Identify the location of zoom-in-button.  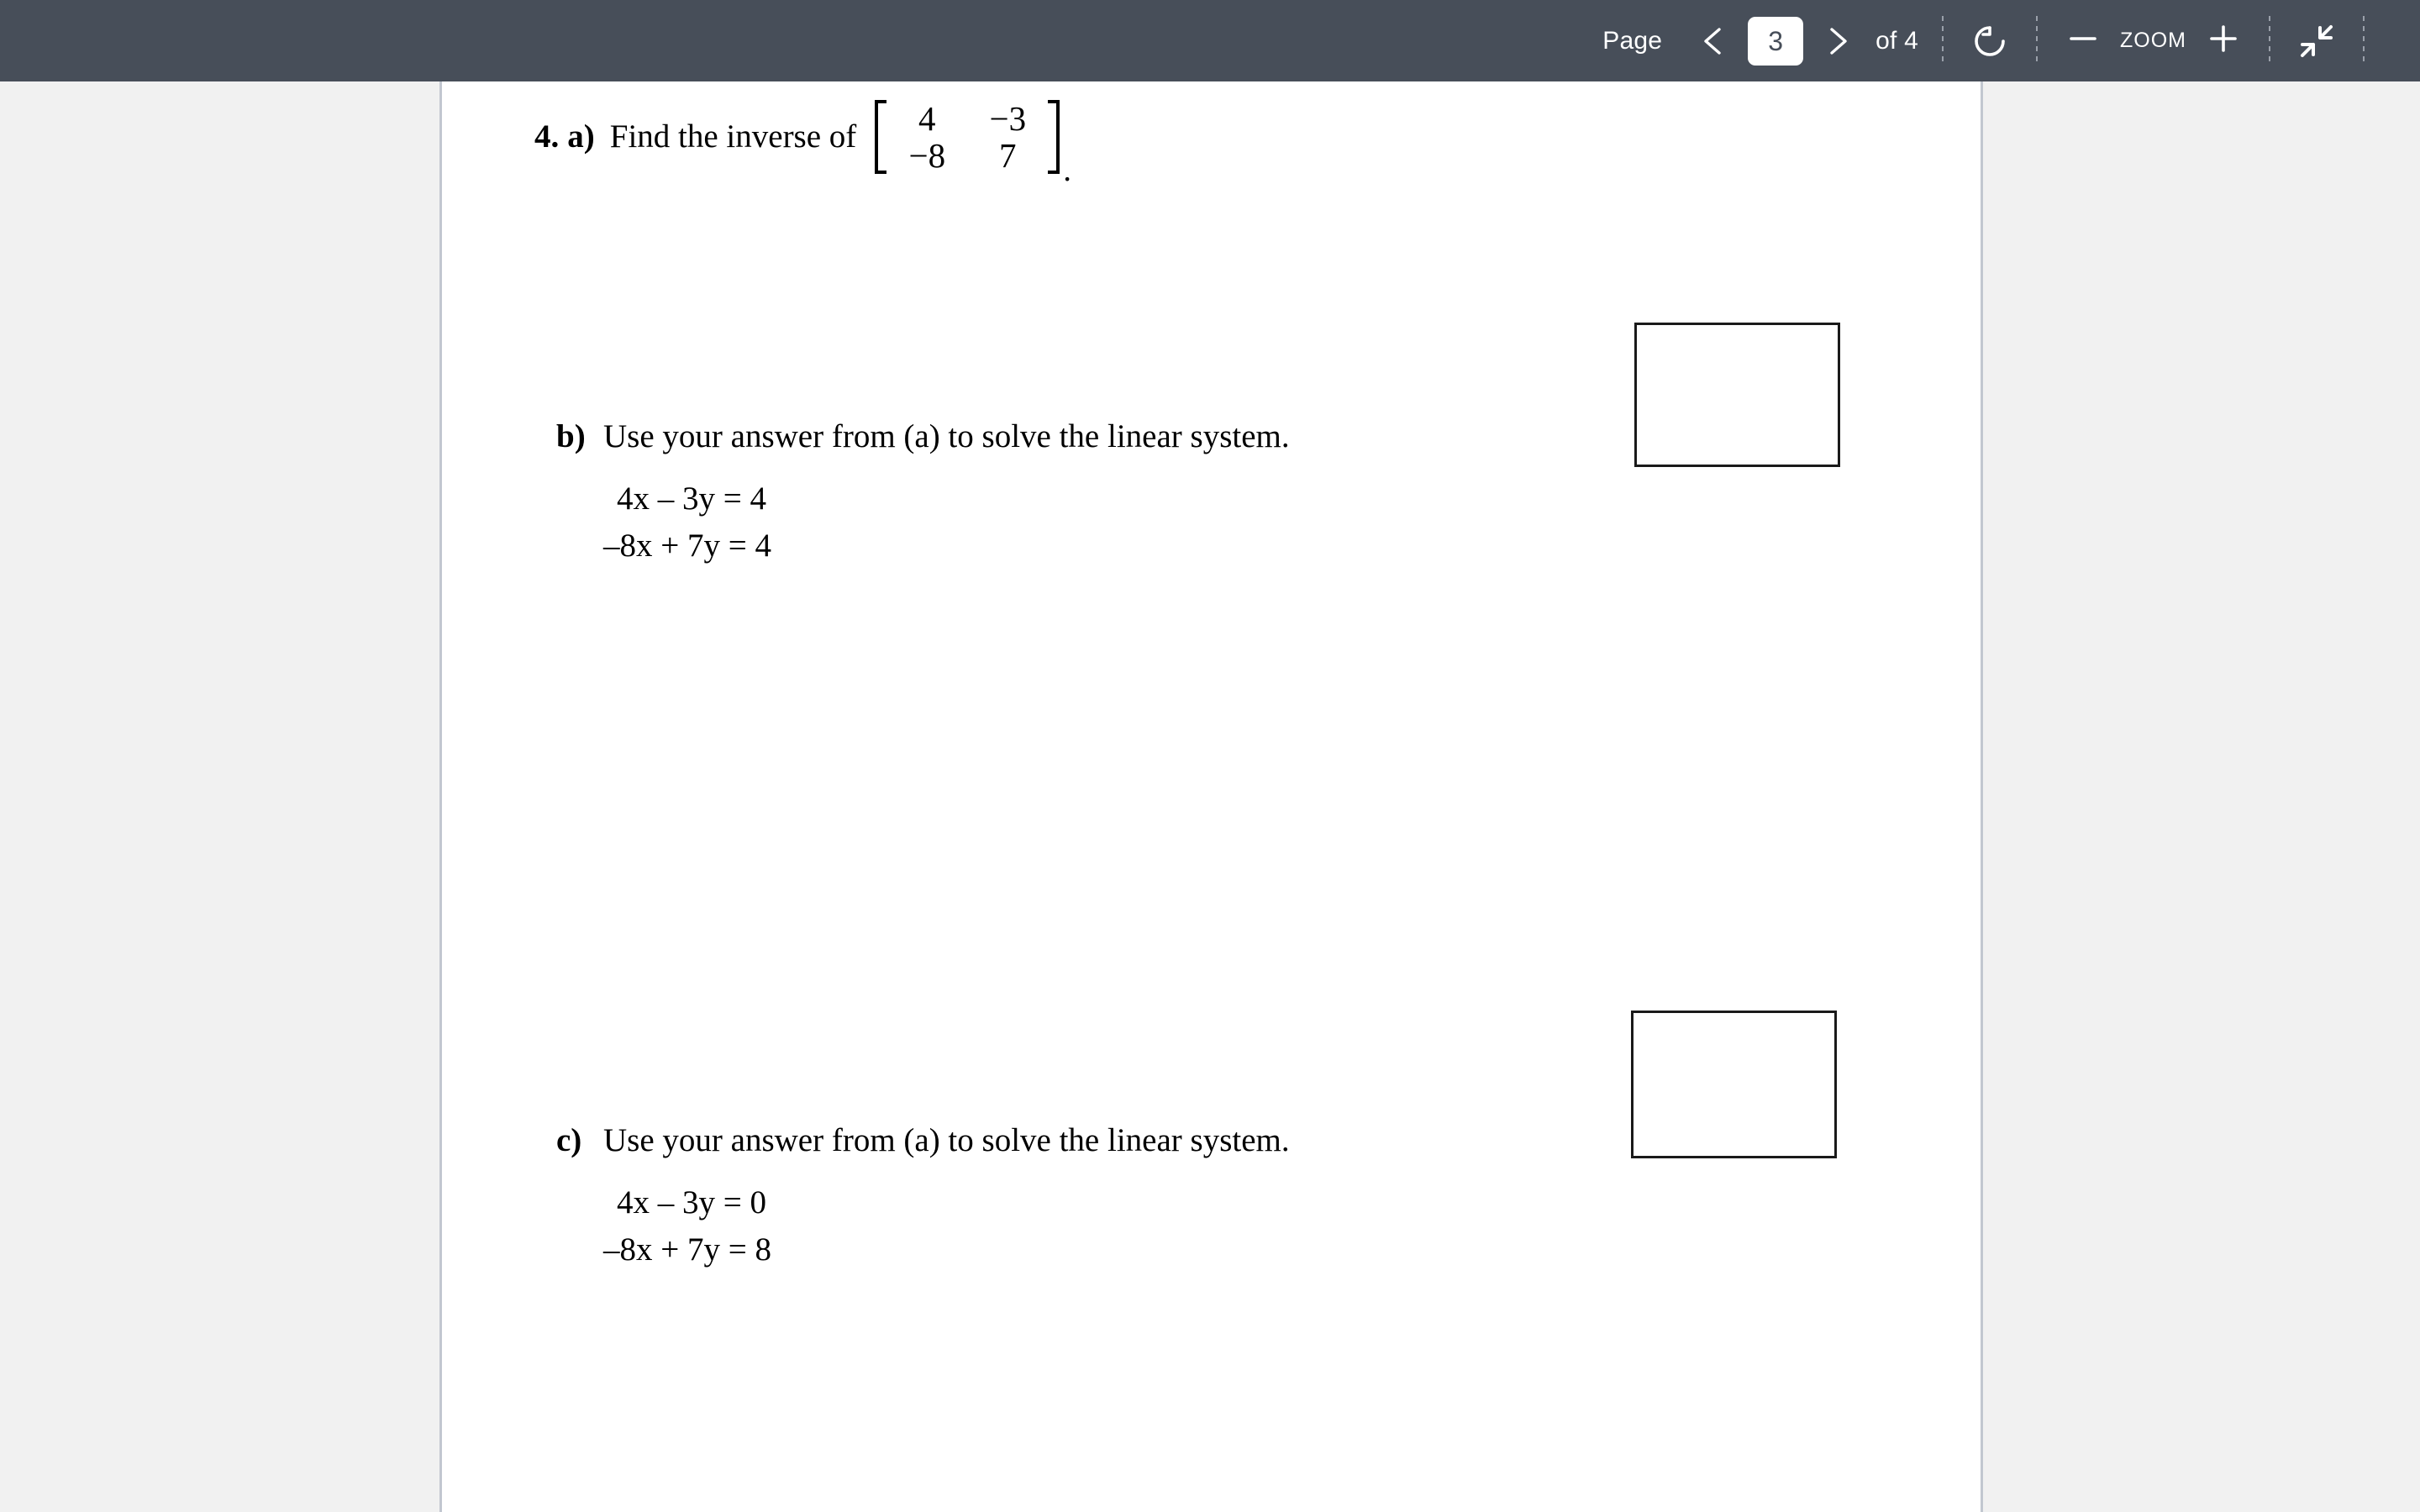
(2223, 41).